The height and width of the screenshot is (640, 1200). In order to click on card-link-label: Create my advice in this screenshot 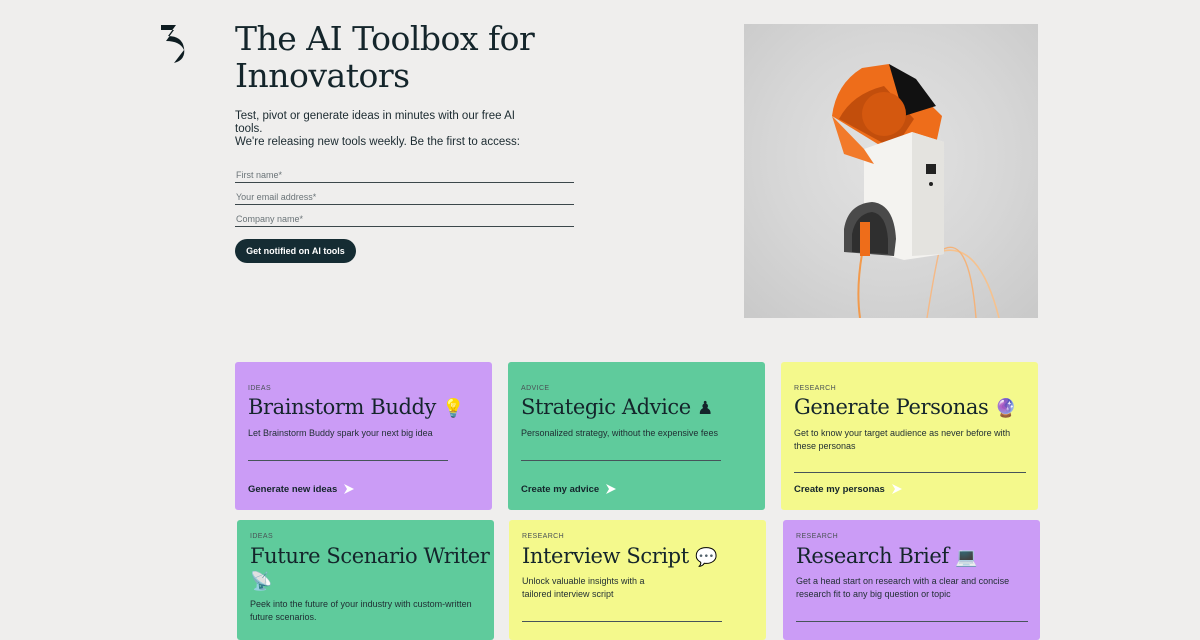, I will do `click(560, 489)`.